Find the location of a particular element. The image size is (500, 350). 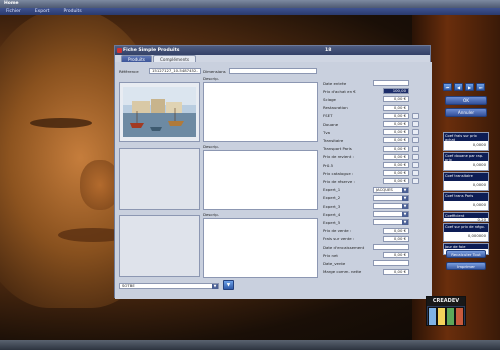

ok-button: OK is located at coordinates (466, 100).